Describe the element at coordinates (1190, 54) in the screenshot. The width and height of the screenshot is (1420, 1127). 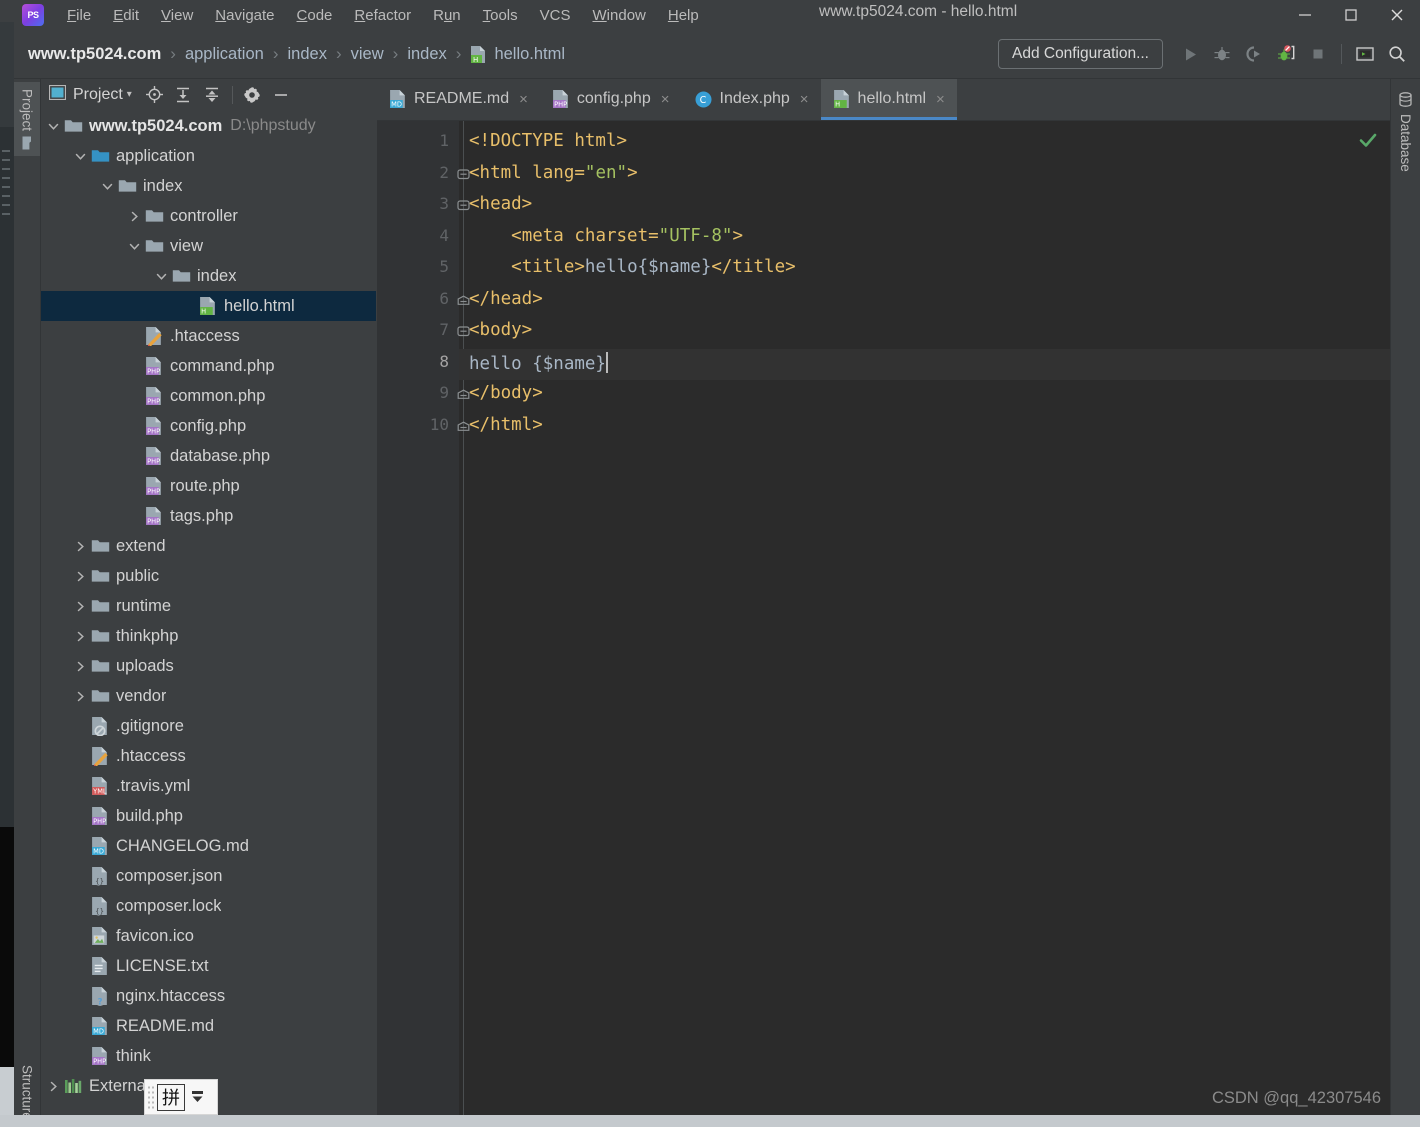
I see `run-button` at that location.